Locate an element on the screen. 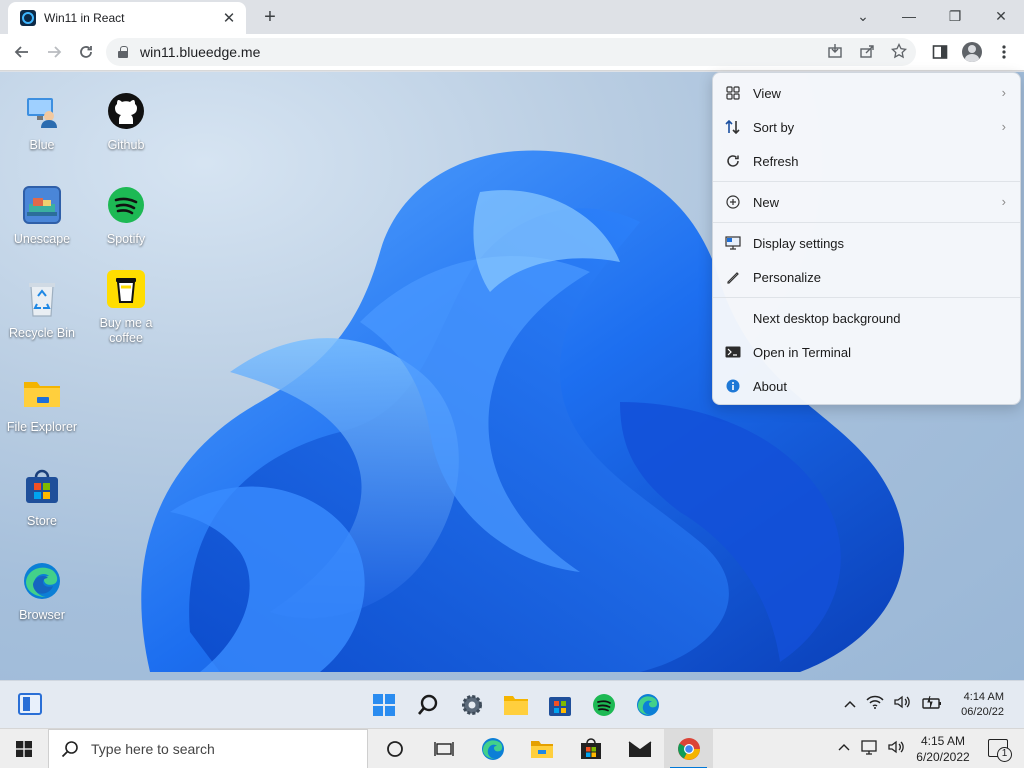 Image resolution: width=1024 pixels, height=768 pixels. browser-menu-kebab-icon is located at coordinates (1004, 52).